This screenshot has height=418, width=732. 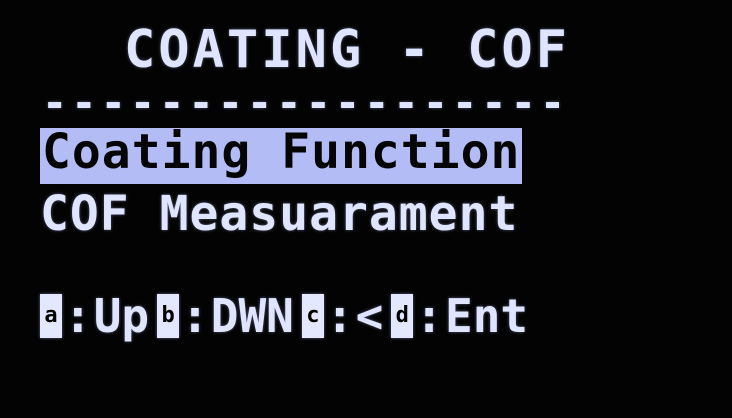 I want to click on key-help-bar: a : Up b : DWN c : < d : Ent, so click(x=288, y=316).